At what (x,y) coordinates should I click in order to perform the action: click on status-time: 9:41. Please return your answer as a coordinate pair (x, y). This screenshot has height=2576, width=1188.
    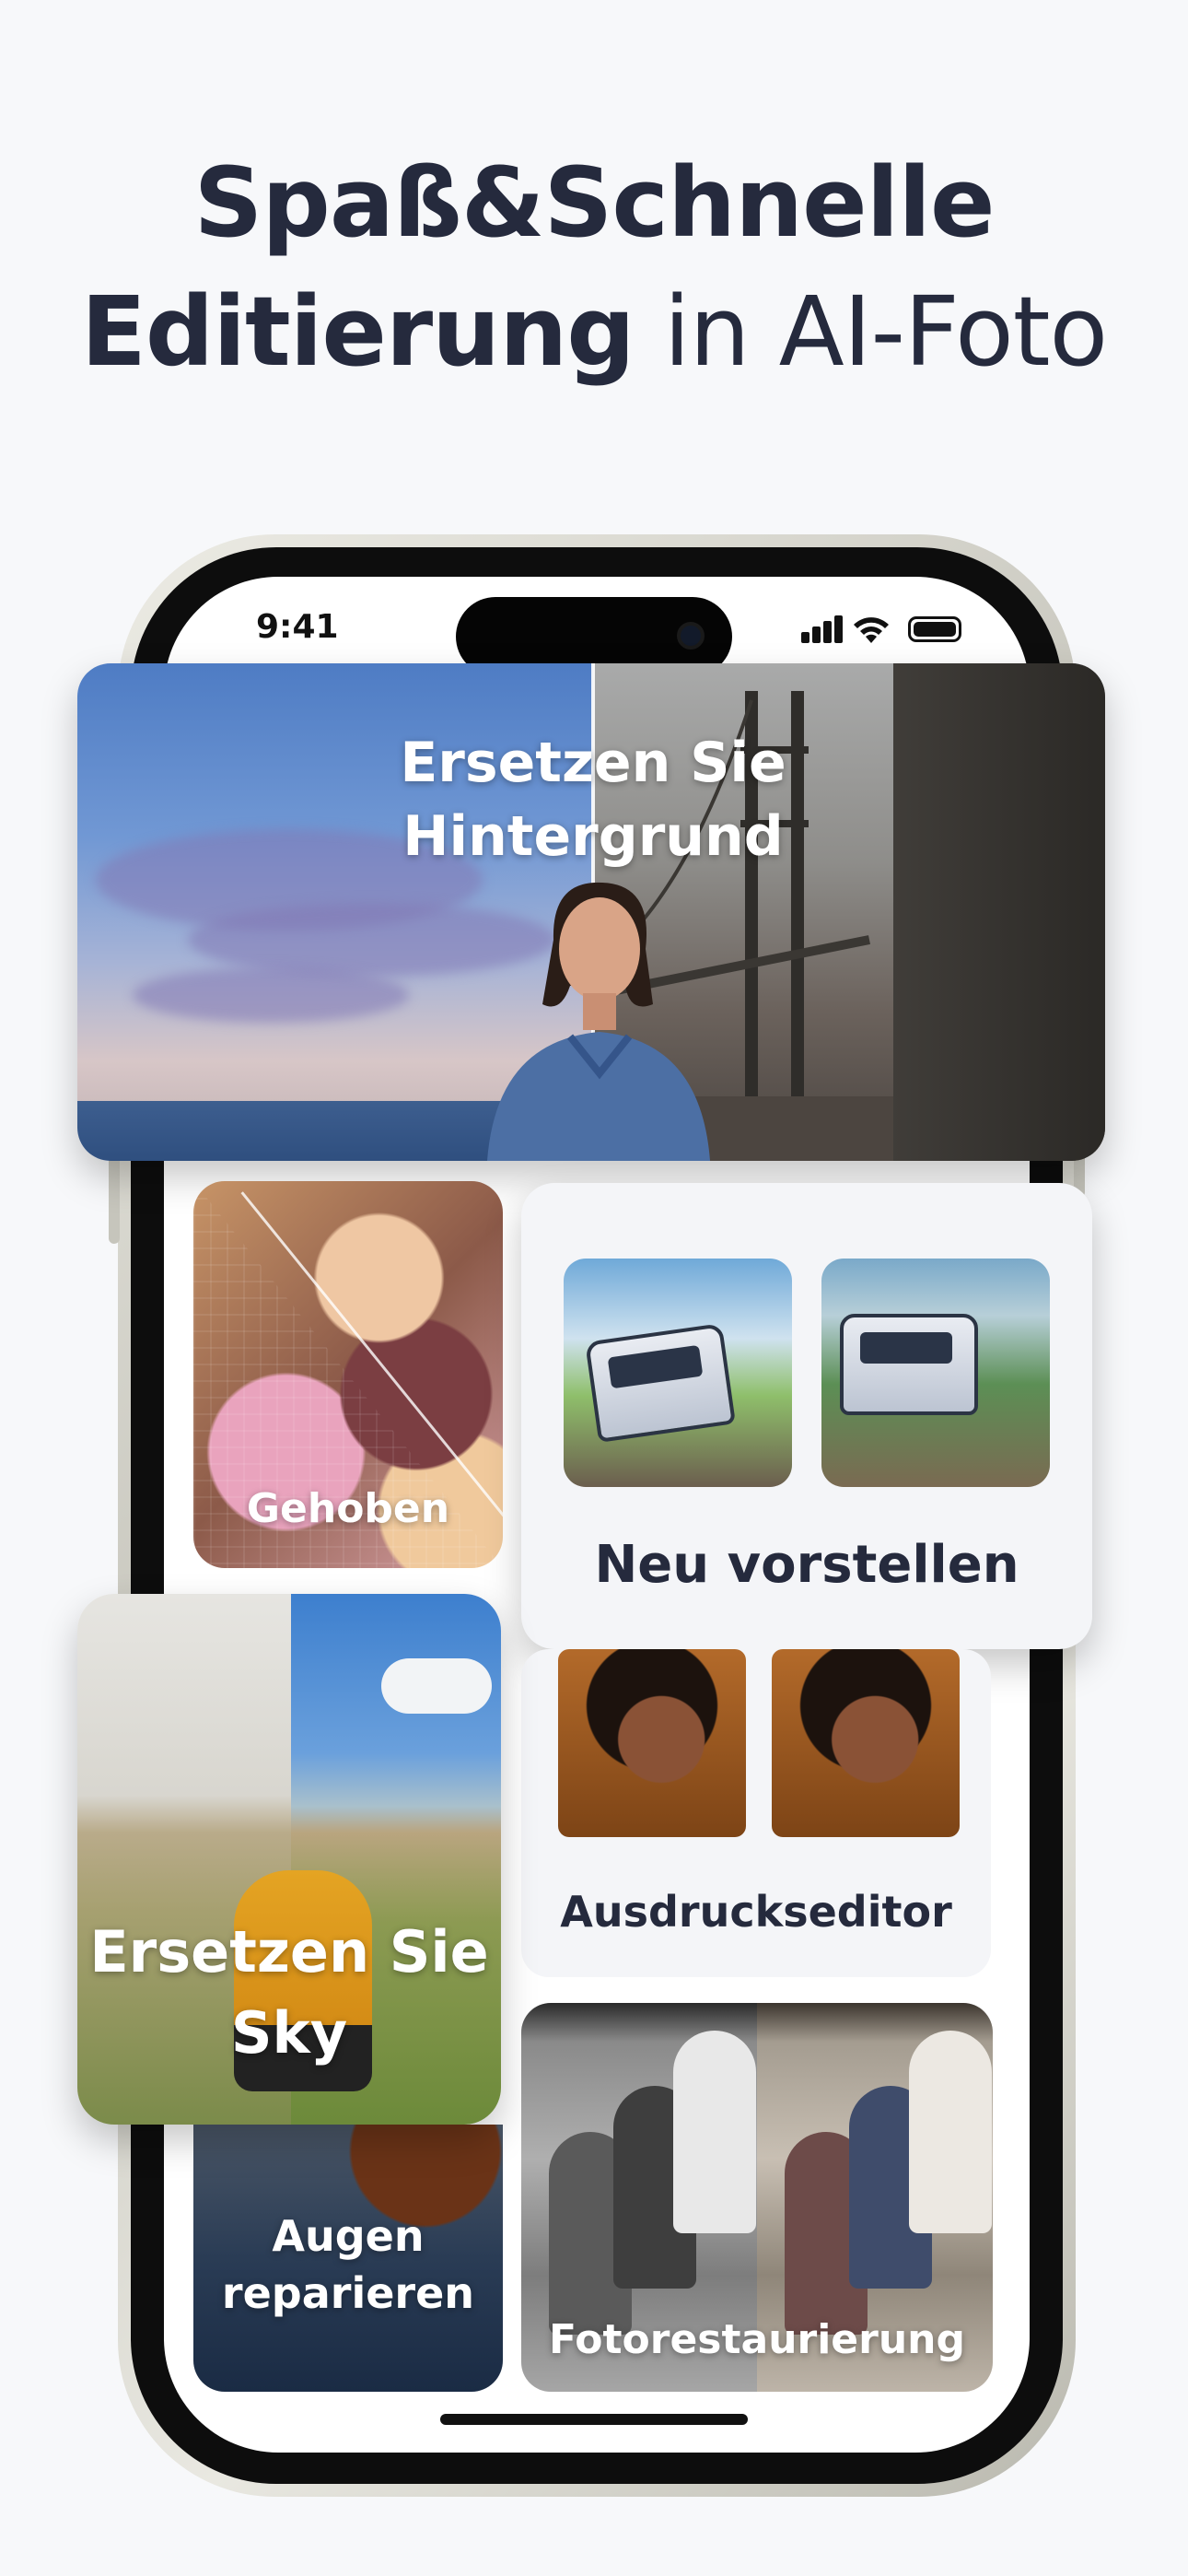
    Looking at the image, I should click on (297, 627).